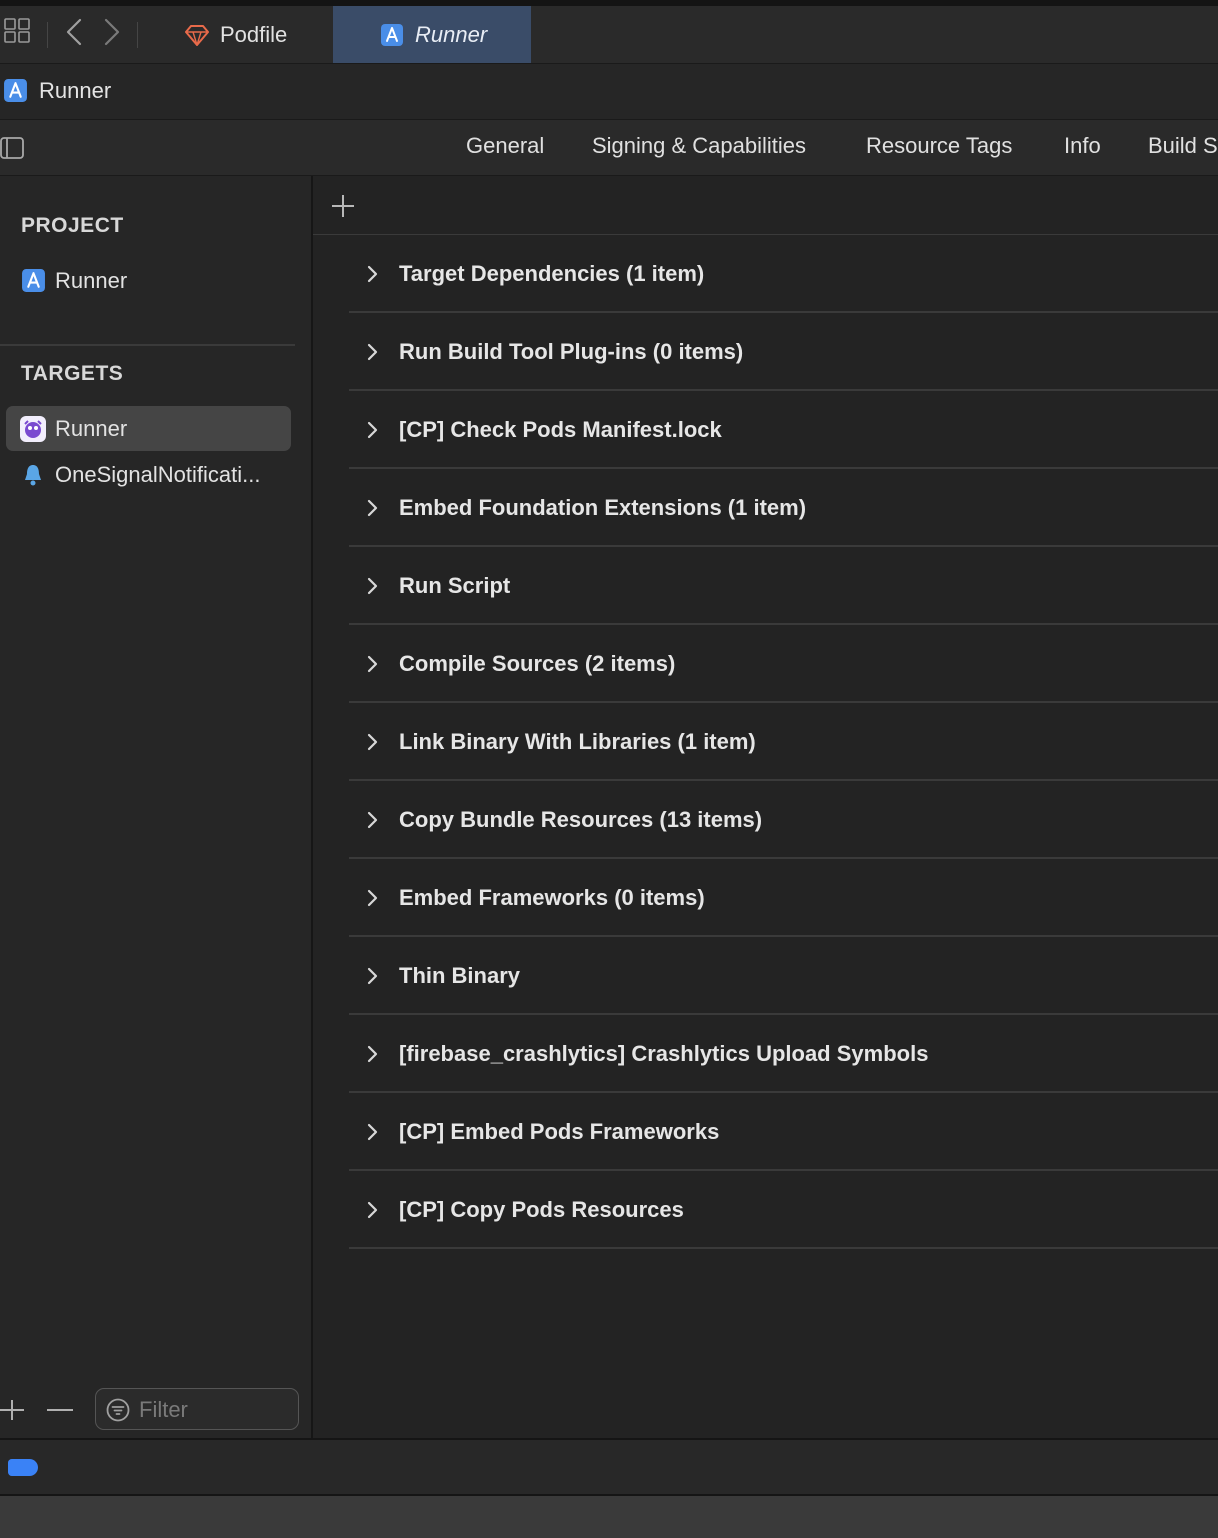 The height and width of the screenshot is (1538, 1218). I want to click on tab-signing-capabilities: Signing & Capabilities, so click(699, 146).